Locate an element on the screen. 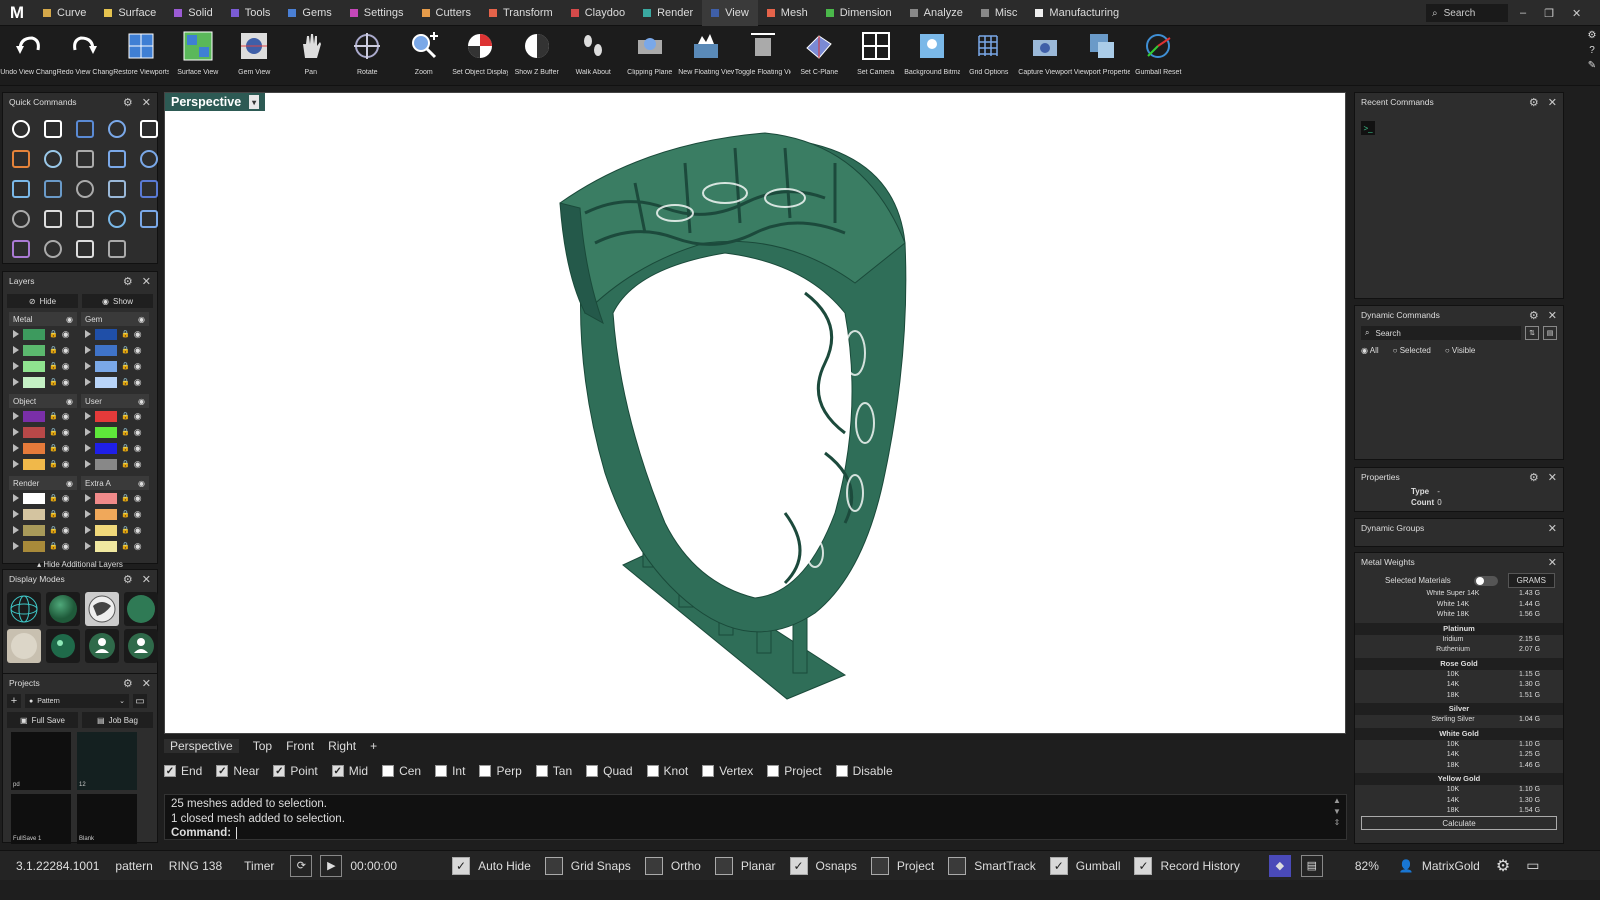 Image resolution: width=1600 pixels, height=900 pixels. menu-view: View is located at coordinates (730, 13).